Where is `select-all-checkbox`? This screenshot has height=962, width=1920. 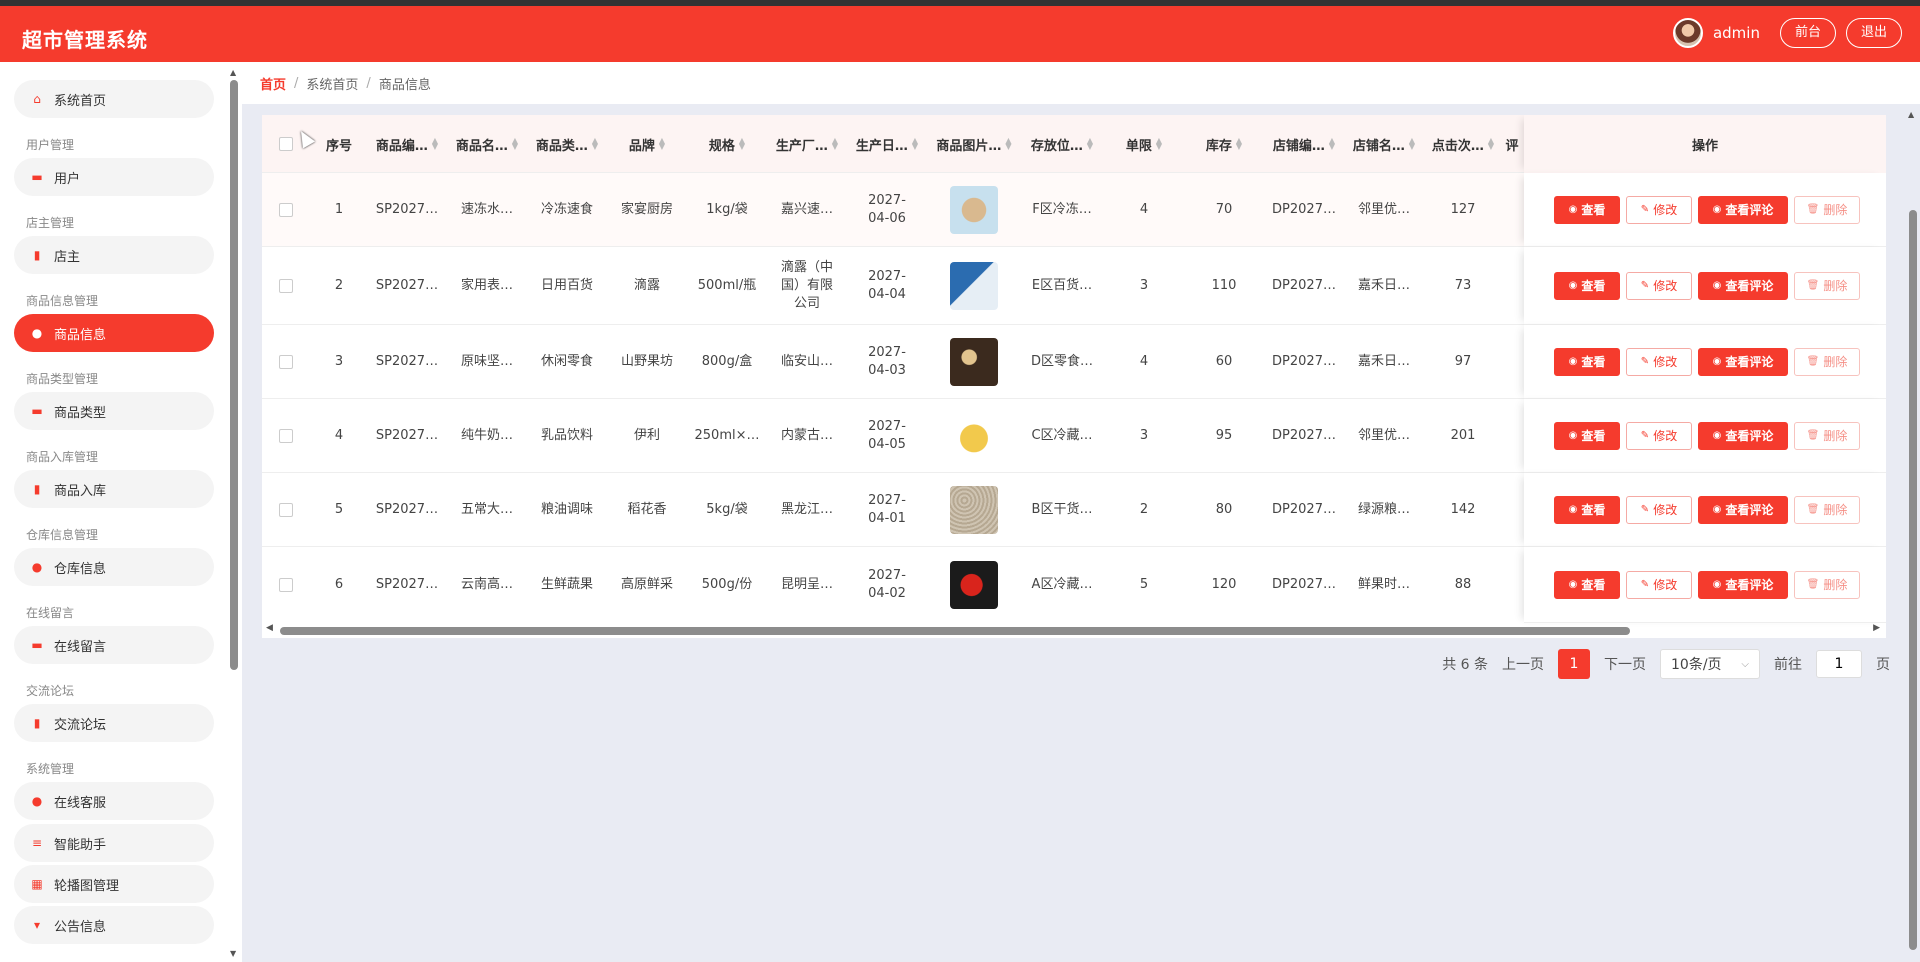 select-all-checkbox is located at coordinates (286, 144).